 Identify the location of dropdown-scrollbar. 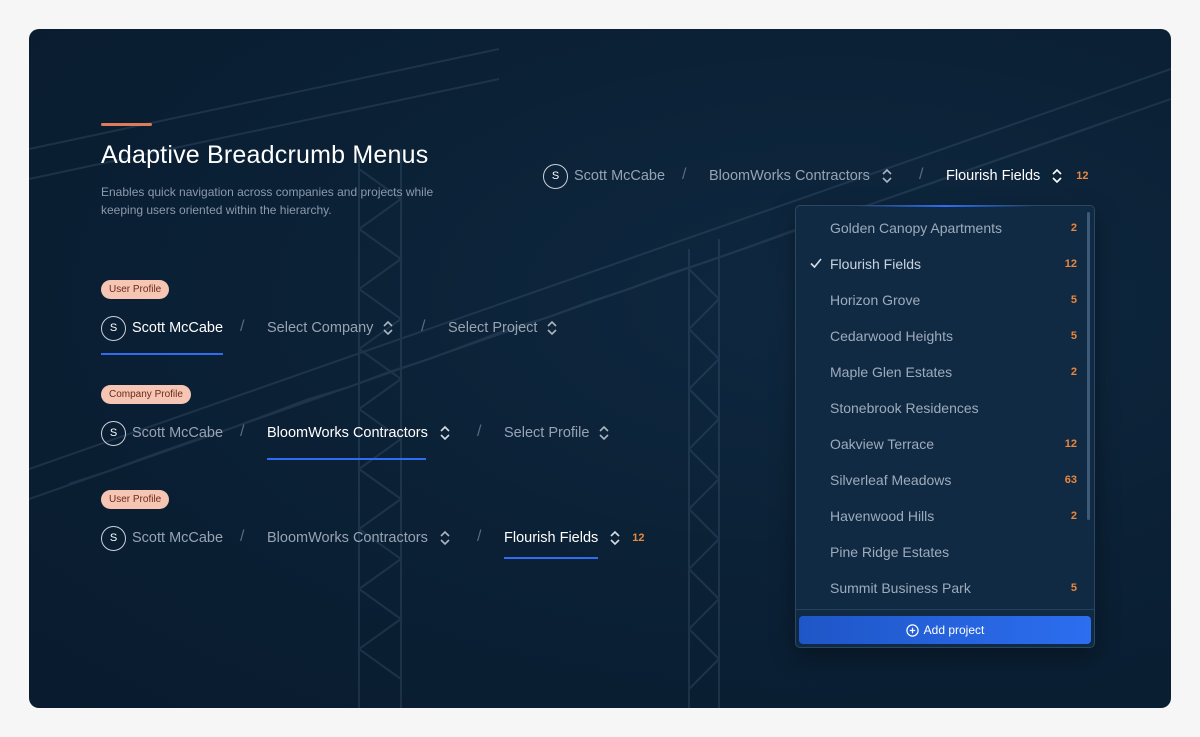
(1088, 366).